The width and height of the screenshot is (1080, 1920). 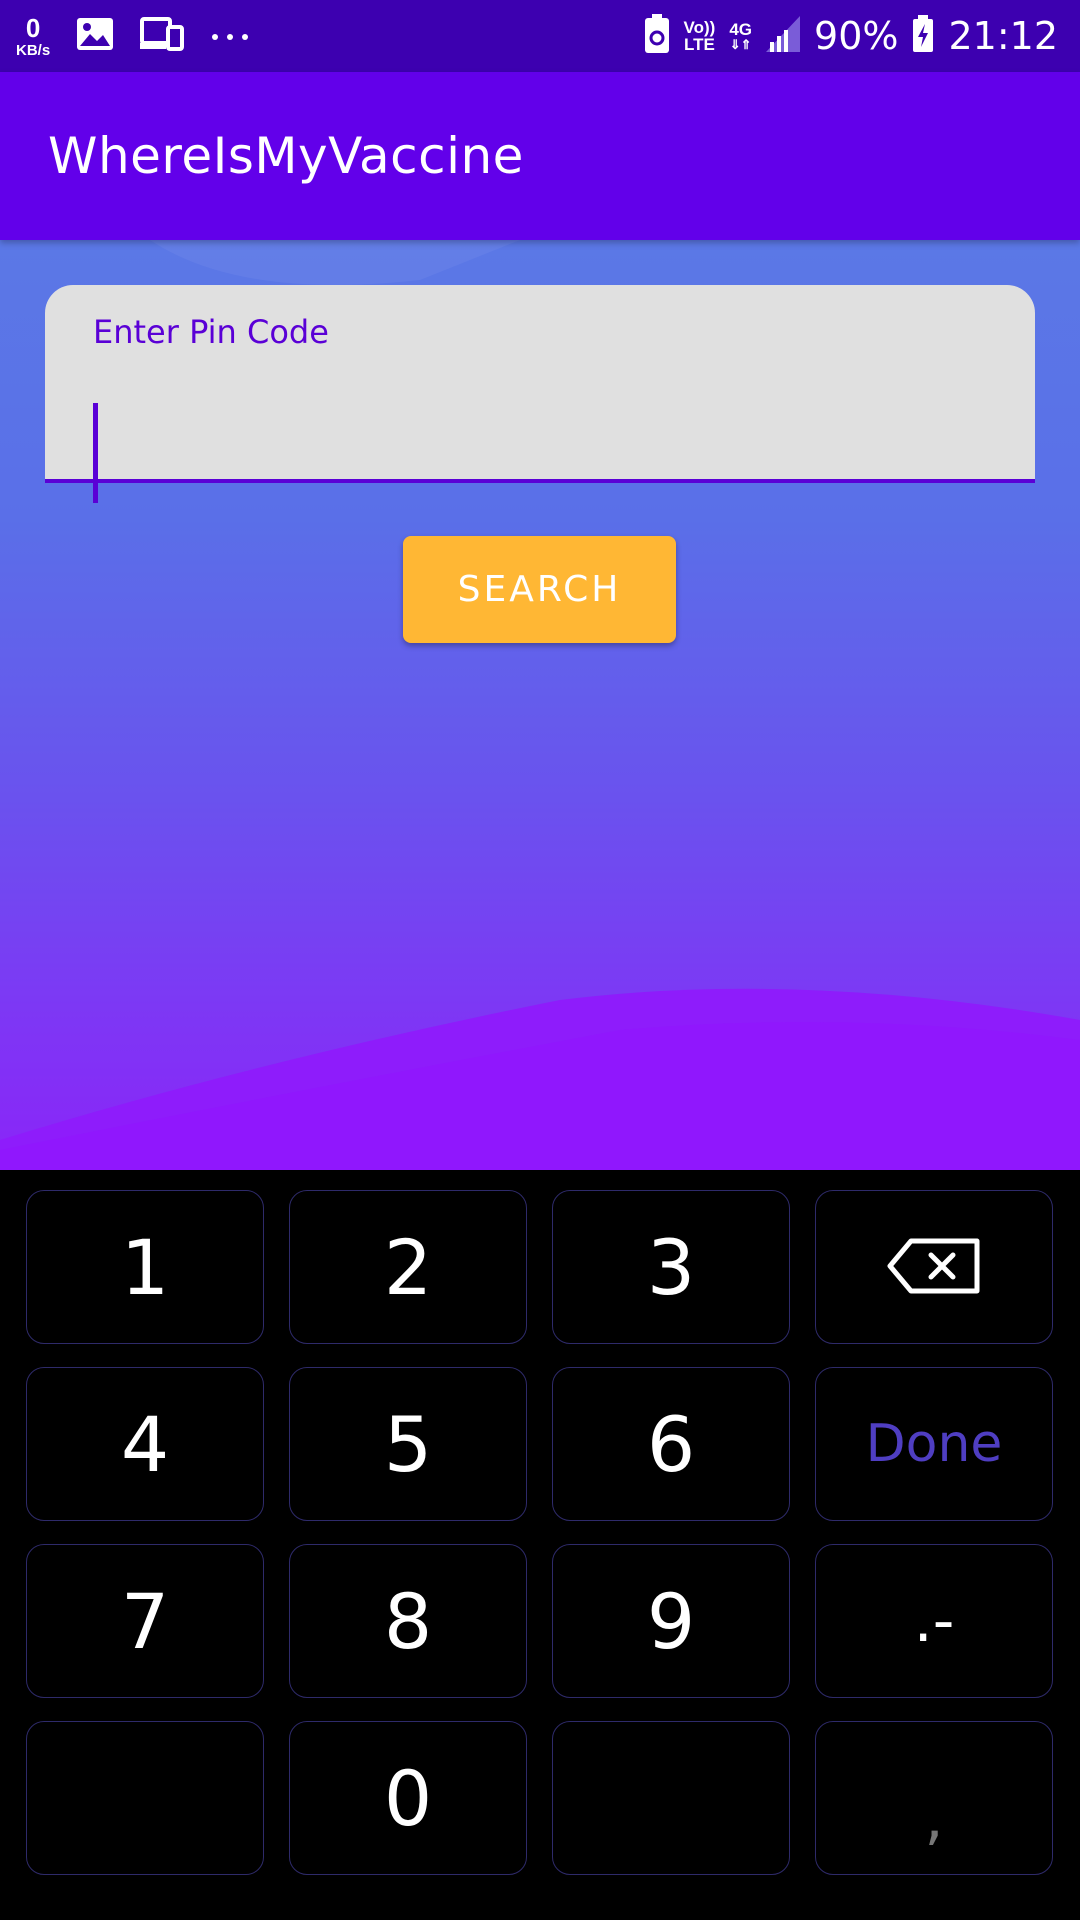 What do you see at coordinates (671, 1444) in the screenshot?
I see `key-6: 6` at bounding box center [671, 1444].